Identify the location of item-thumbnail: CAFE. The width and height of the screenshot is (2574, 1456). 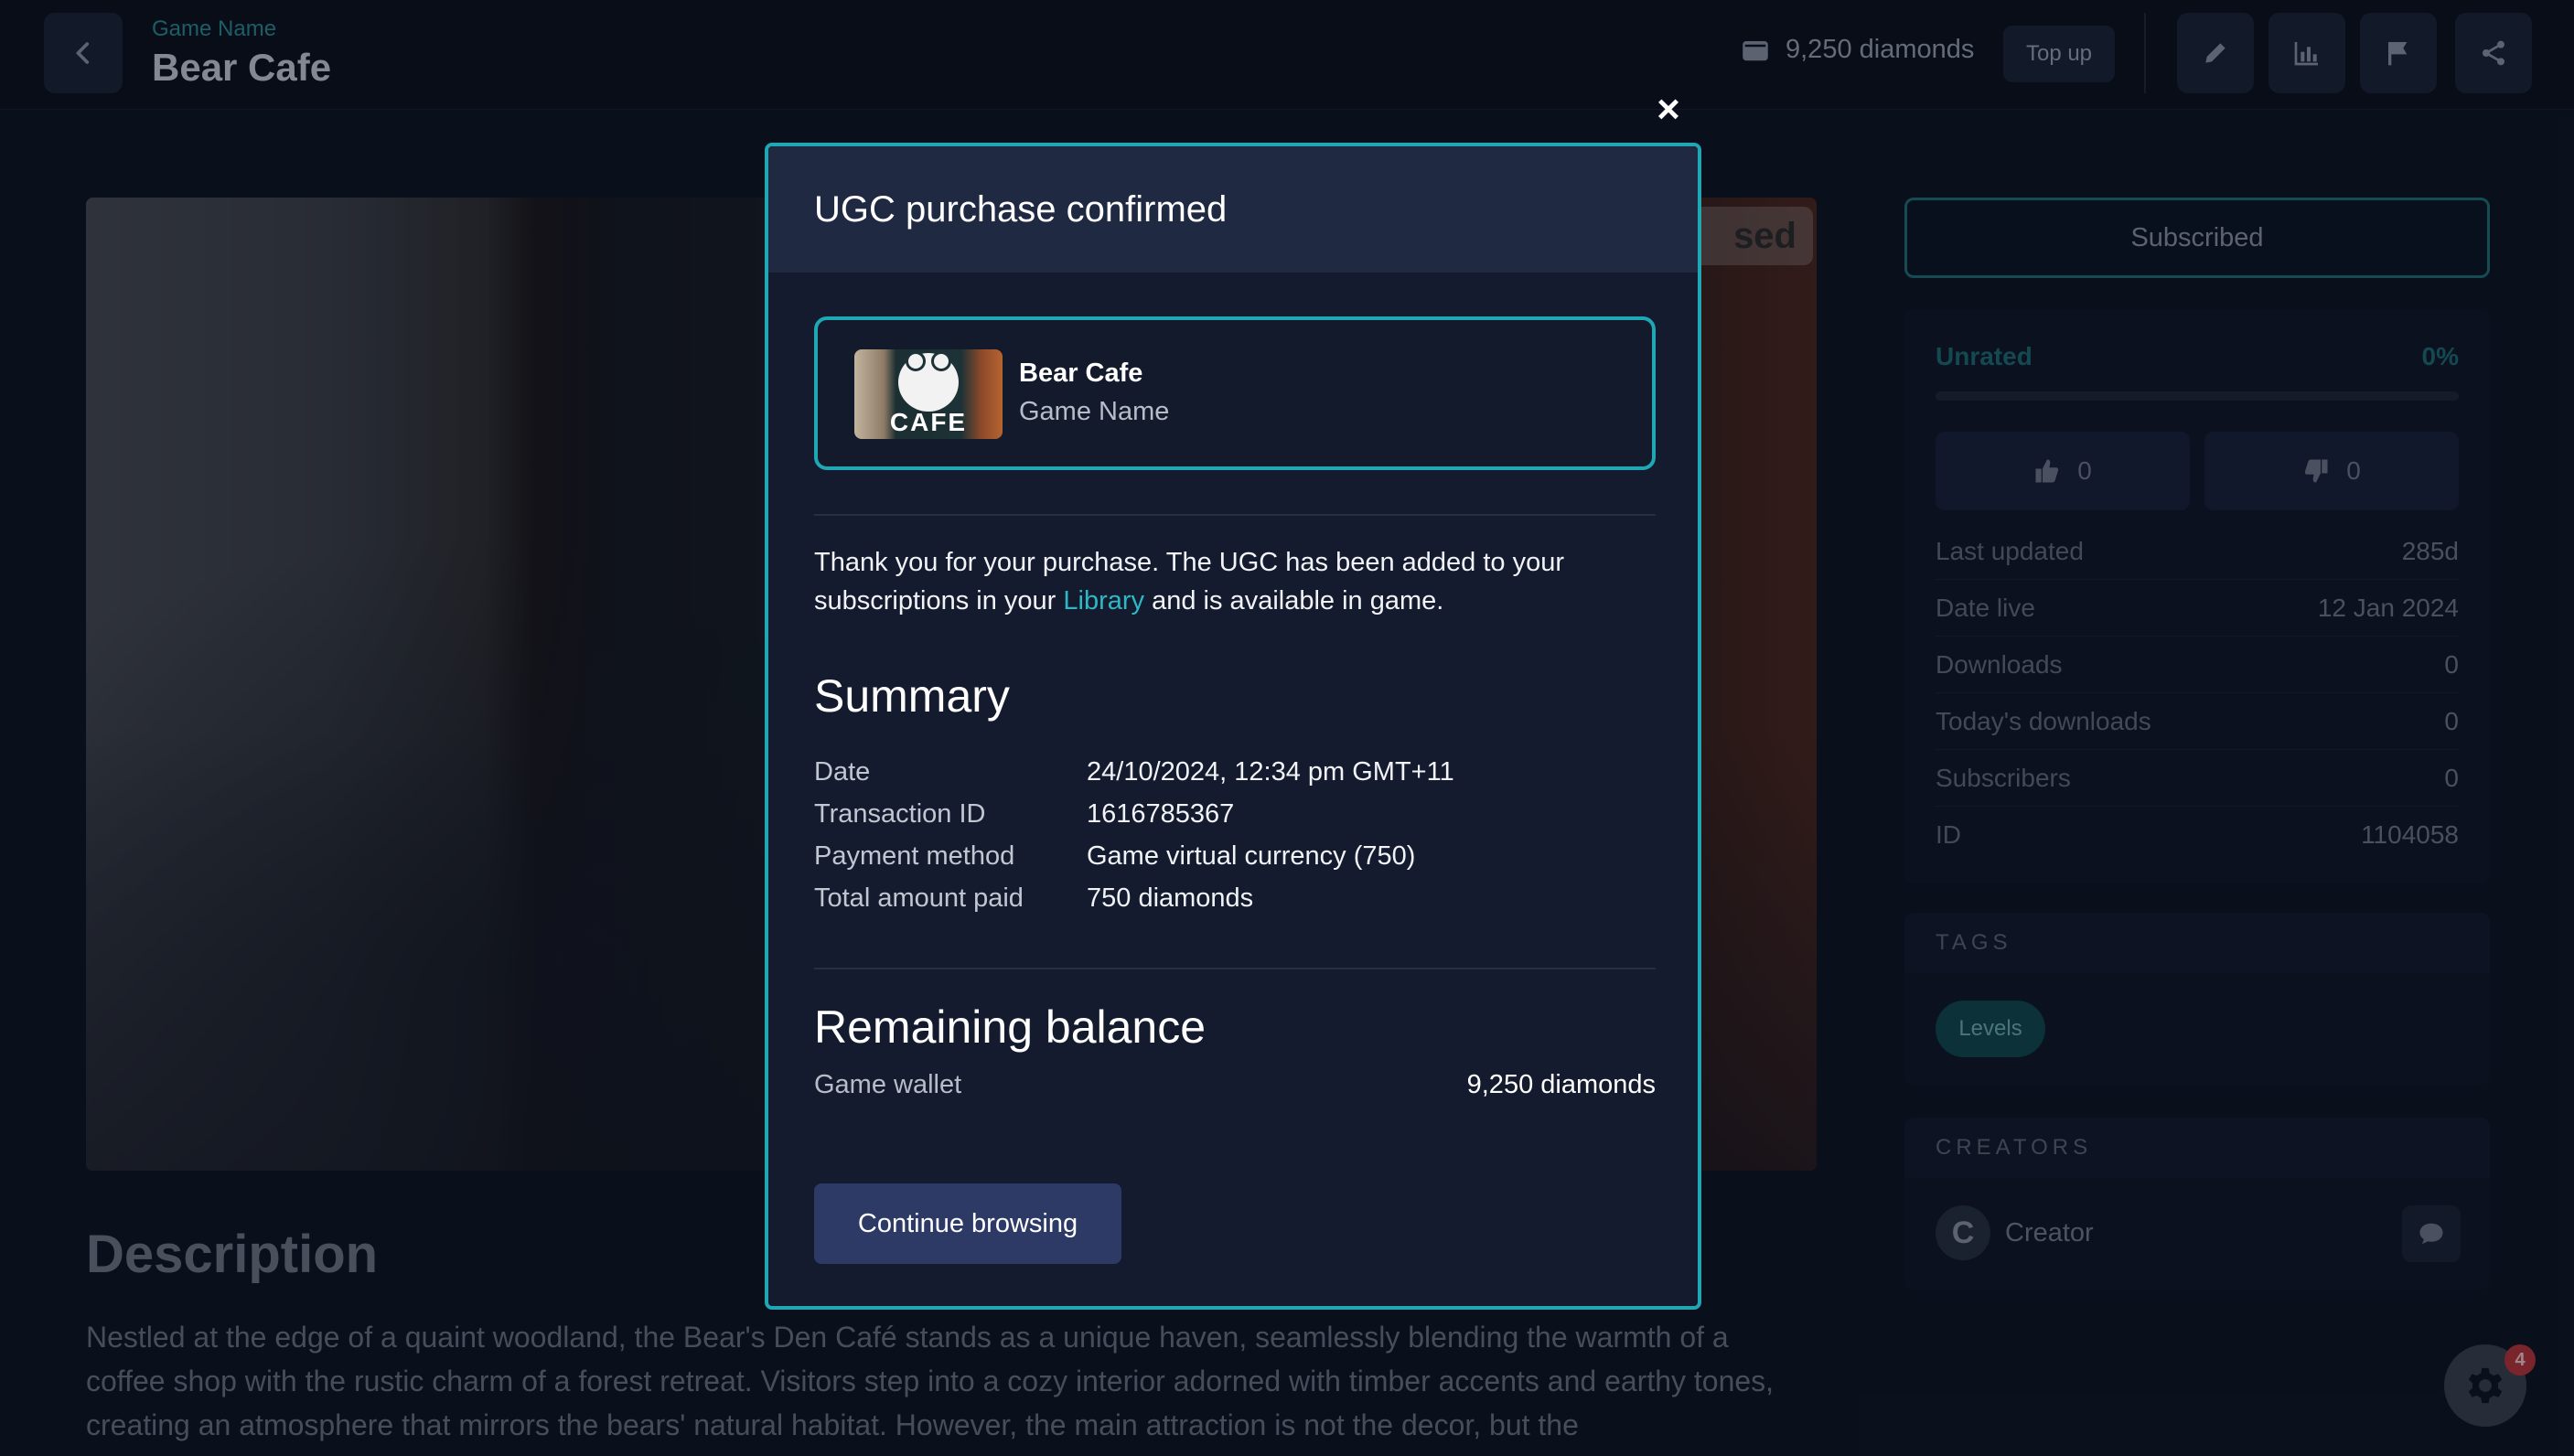
(928, 394).